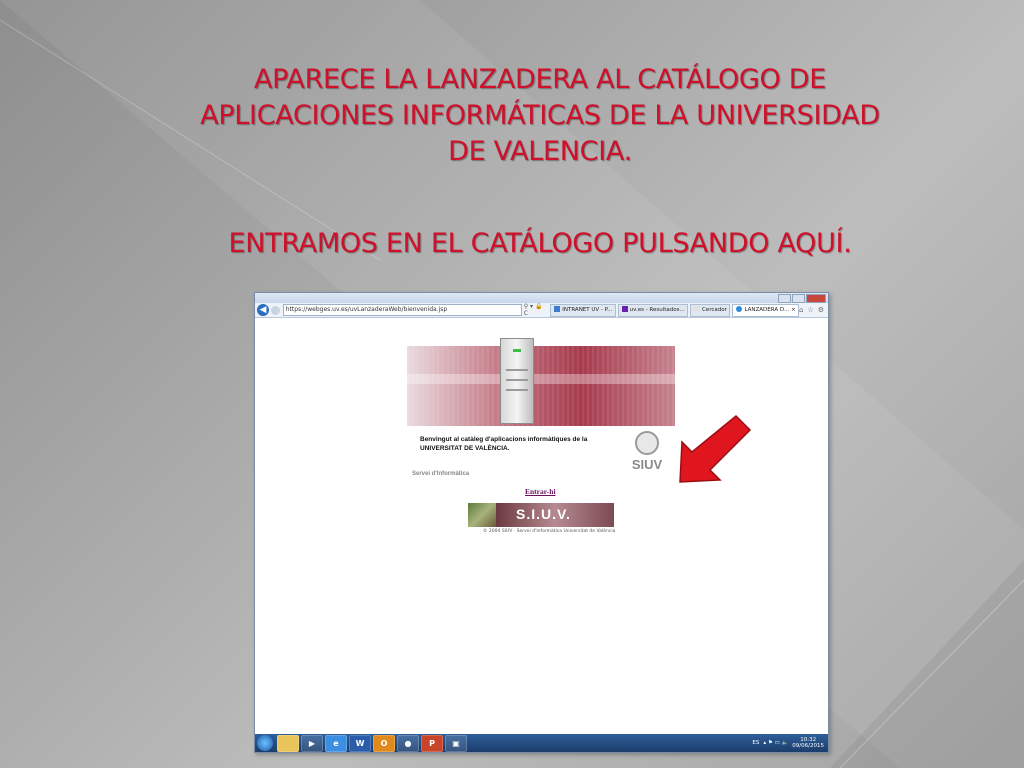  What do you see at coordinates (714, 309) in the screenshot?
I see `tab-label: Cercador` at bounding box center [714, 309].